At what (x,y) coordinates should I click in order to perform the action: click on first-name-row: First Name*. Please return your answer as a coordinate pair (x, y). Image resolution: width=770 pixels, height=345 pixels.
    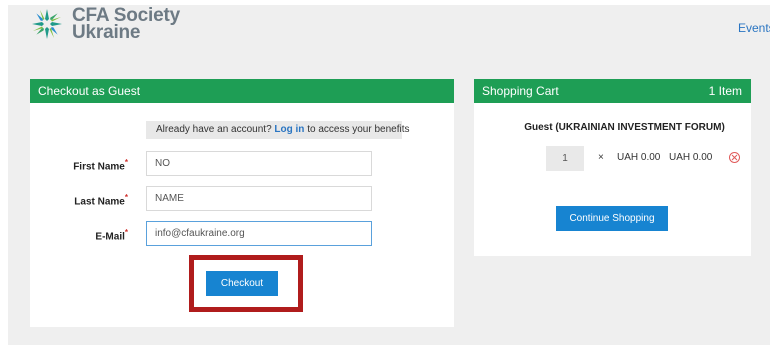
    Looking at the image, I should click on (242, 165).